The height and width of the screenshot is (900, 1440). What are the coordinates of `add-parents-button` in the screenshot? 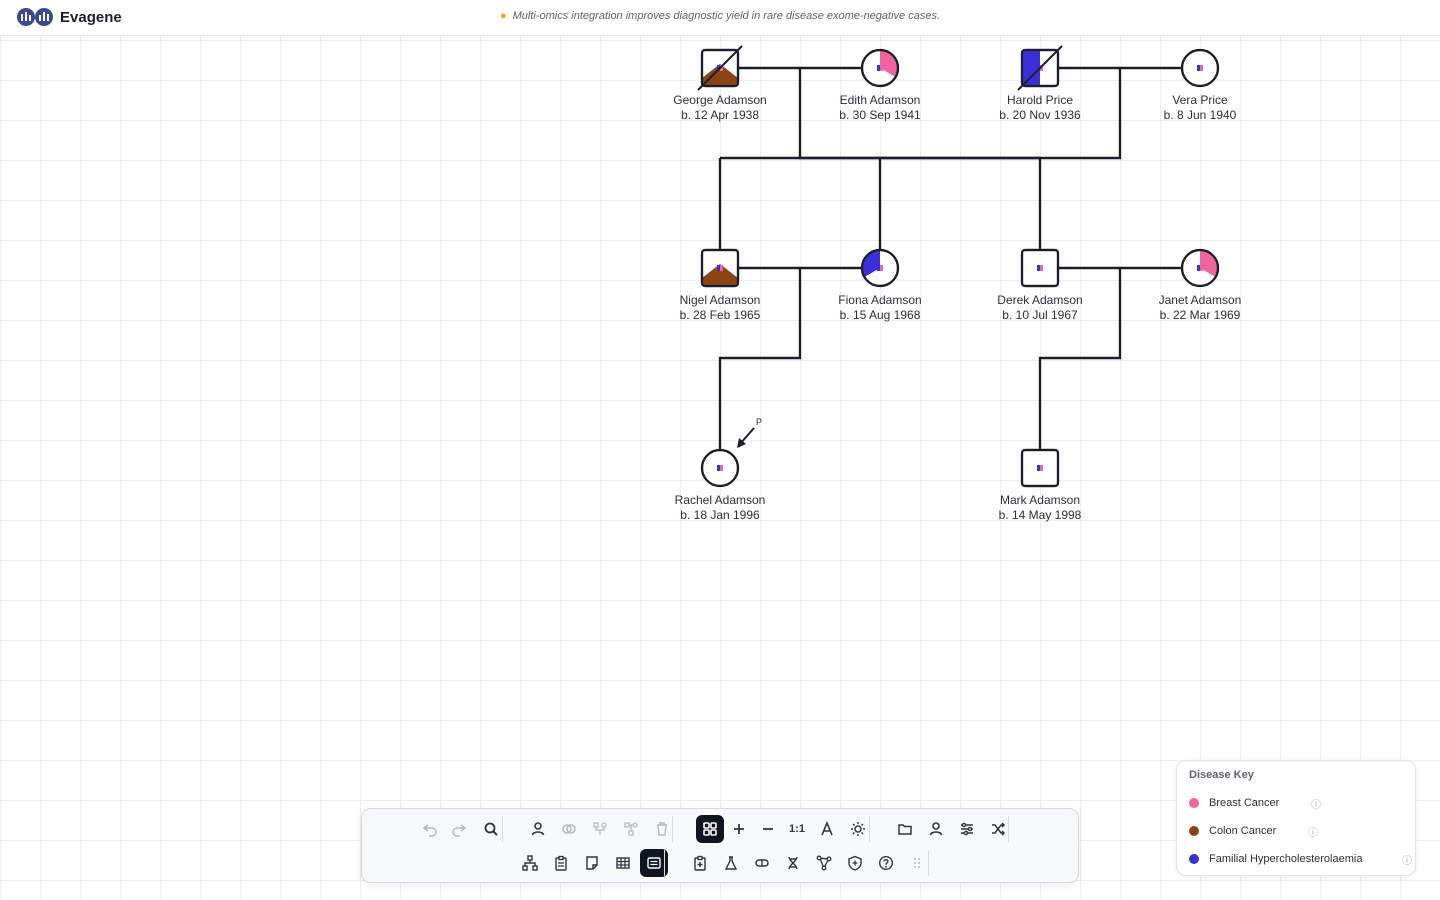 It's located at (631, 829).